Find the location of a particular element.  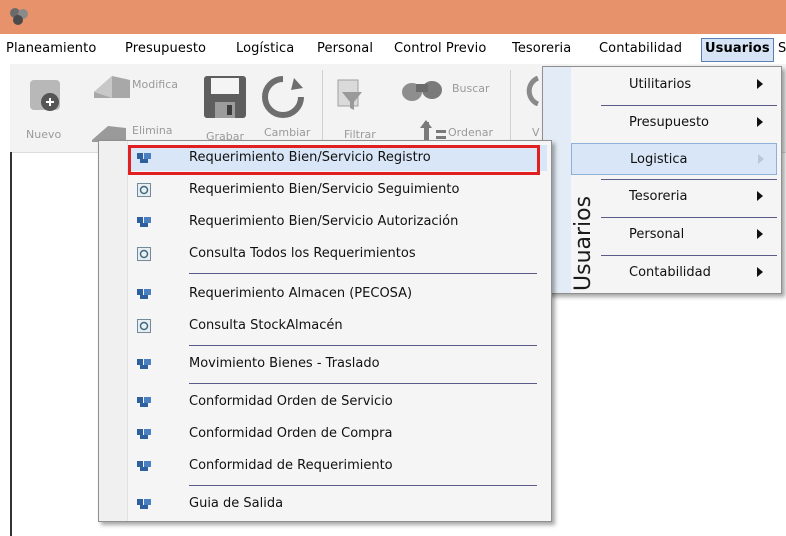

menu-planeamiento: Planeamiento is located at coordinates (51, 48).